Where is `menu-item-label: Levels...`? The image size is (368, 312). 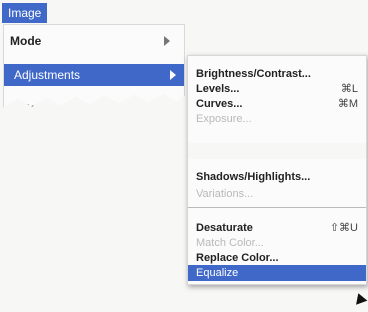 menu-item-label: Levels... is located at coordinates (218, 89).